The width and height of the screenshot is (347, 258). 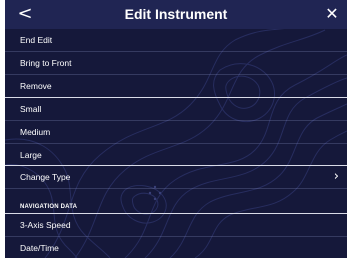 What do you see at coordinates (31, 109) in the screenshot?
I see `menu-item-label: Small` at bounding box center [31, 109].